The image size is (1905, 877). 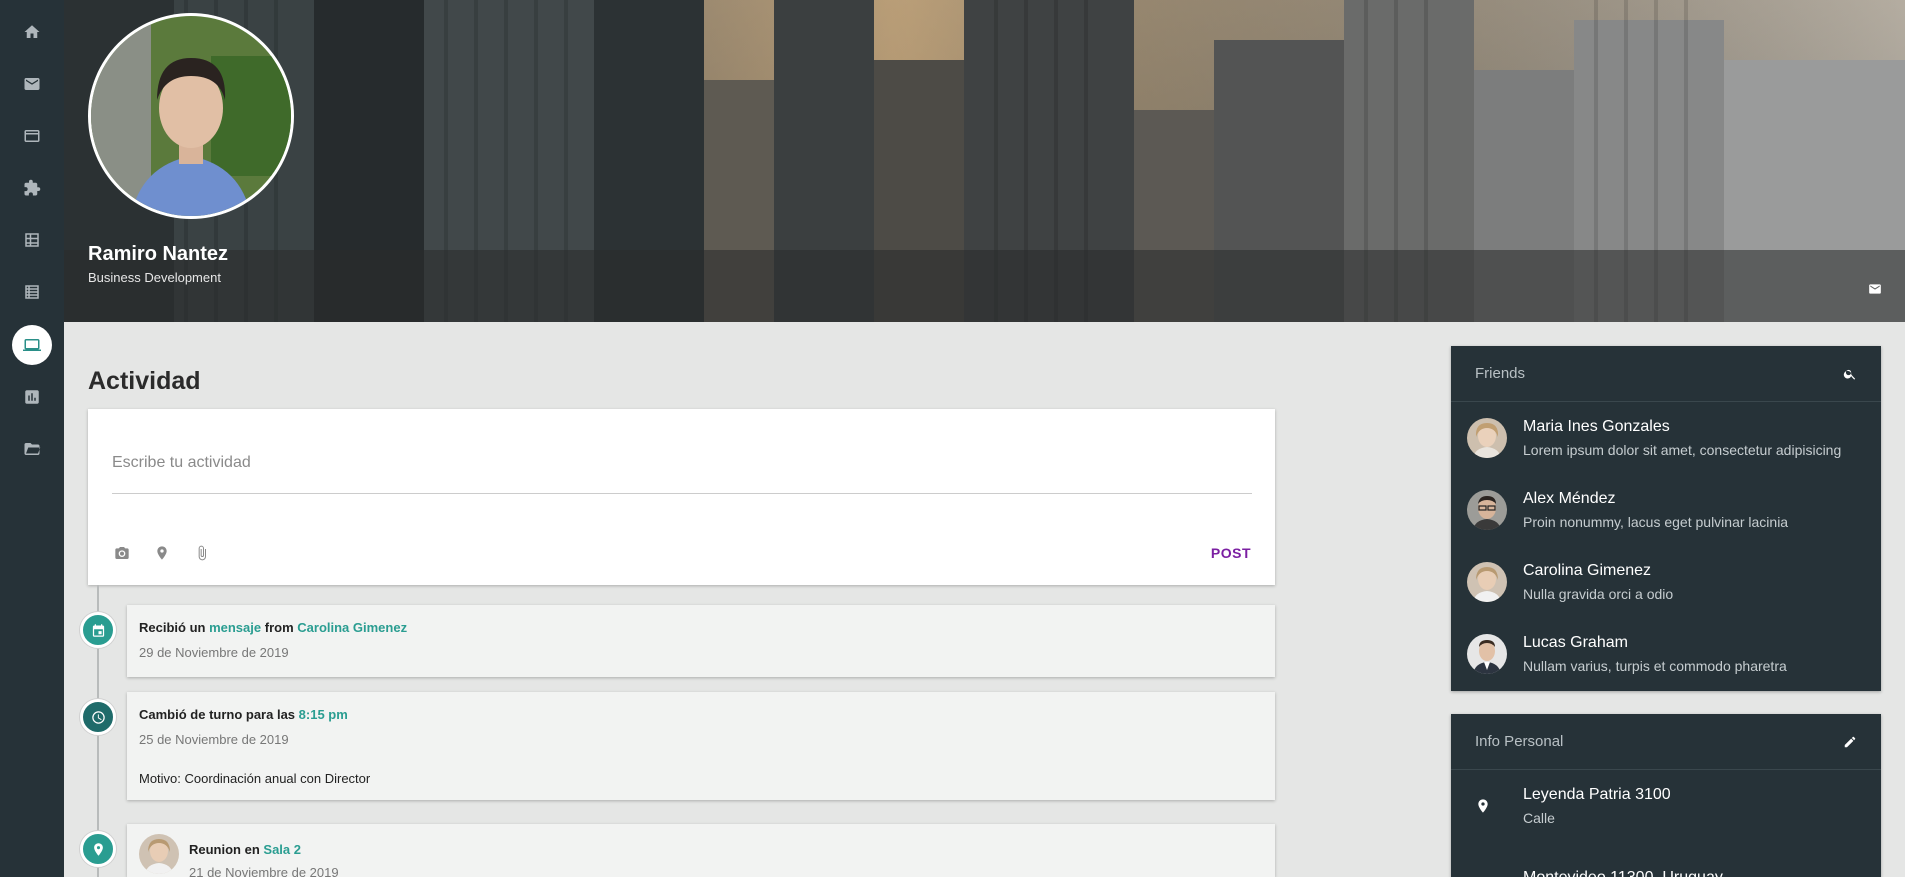 I want to click on info-sub: Calle, so click(x=1539, y=818).